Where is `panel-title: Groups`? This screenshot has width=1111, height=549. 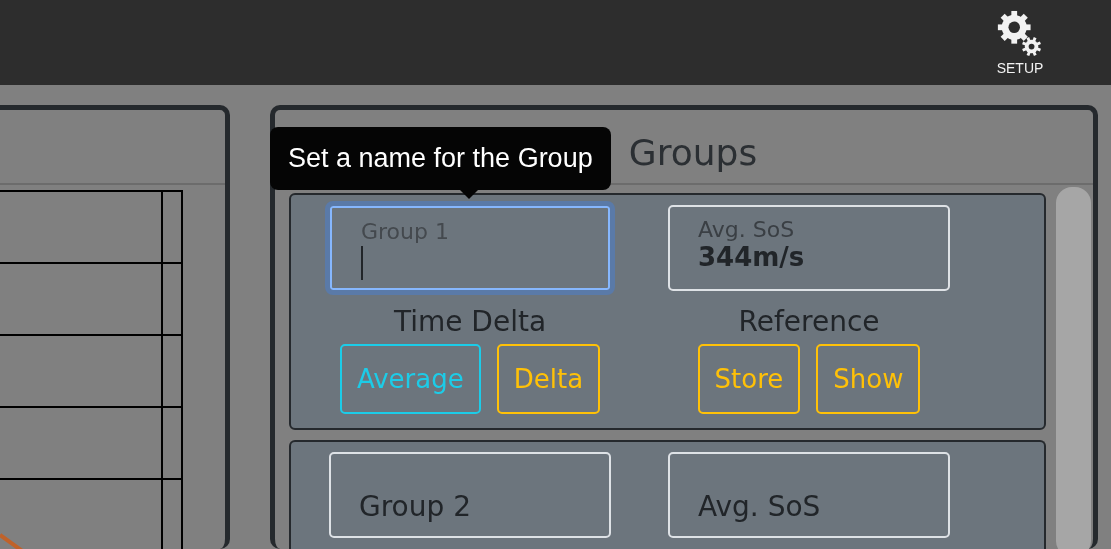
panel-title: Groups is located at coordinates (692, 153).